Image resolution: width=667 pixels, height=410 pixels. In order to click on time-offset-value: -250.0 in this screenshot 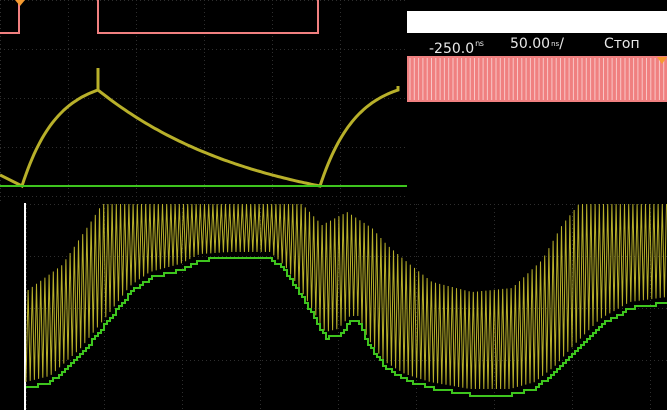, I will do `click(452, 49)`.